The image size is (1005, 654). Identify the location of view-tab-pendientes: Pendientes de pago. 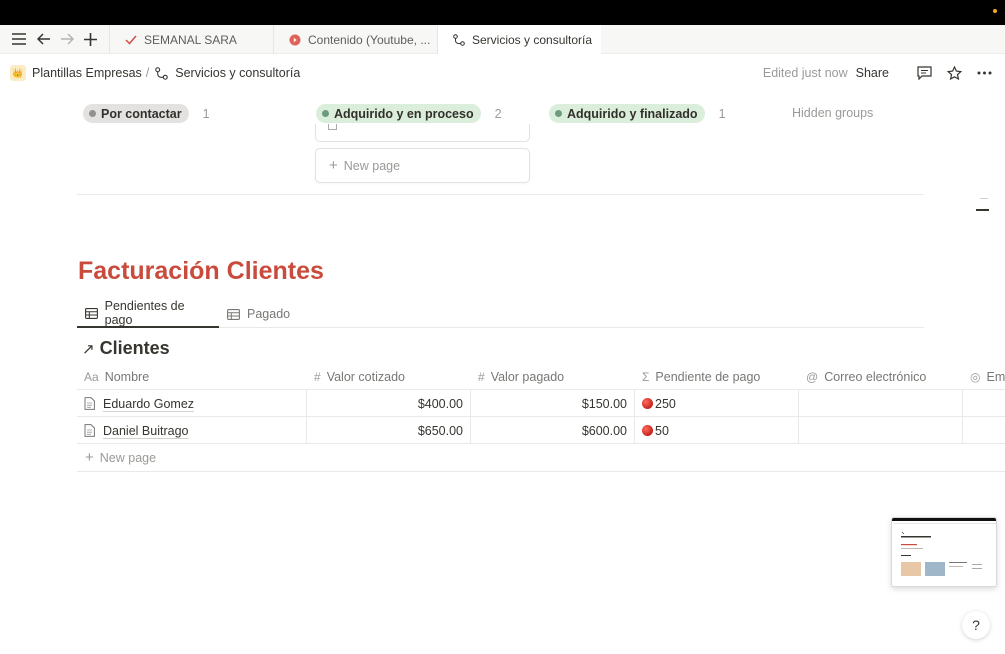
(148, 313).